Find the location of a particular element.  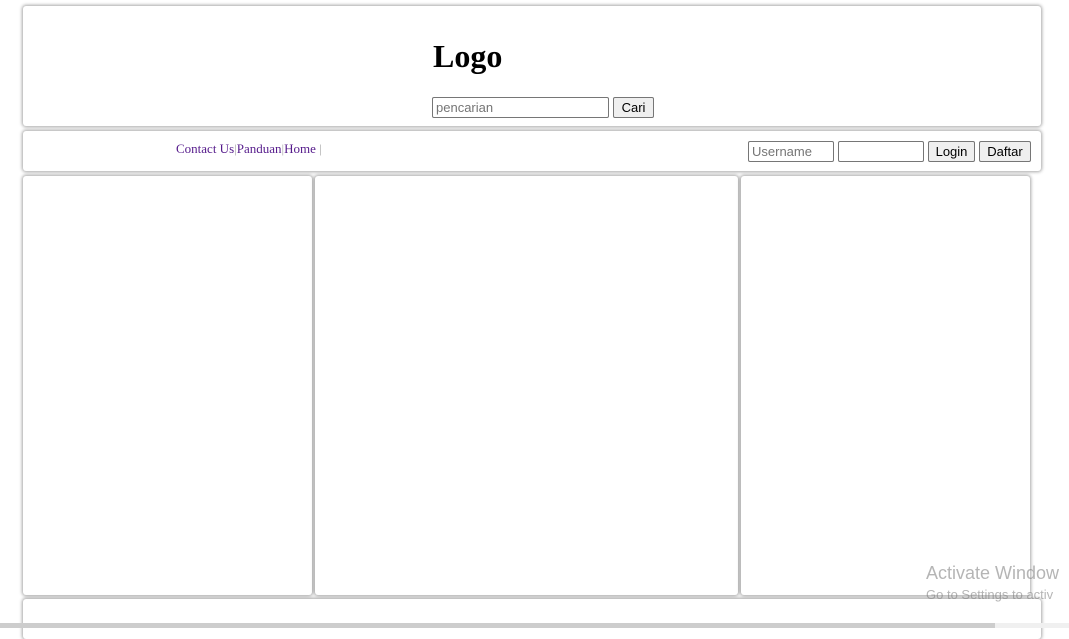

watermark-title: Activate Window is located at coordinates (993, 573).